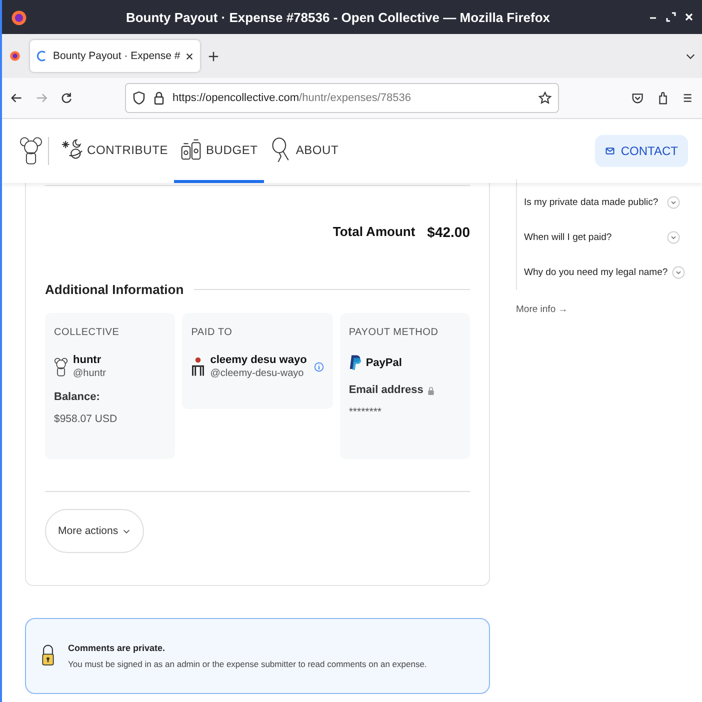 The width and height of the screenshot is (702, 702). What do you see at coordinates (291, 98) in the screenshot?
I see `url-text: https://opencollective.com/huntr/expenses/78536` at bounding box center [291, 98].